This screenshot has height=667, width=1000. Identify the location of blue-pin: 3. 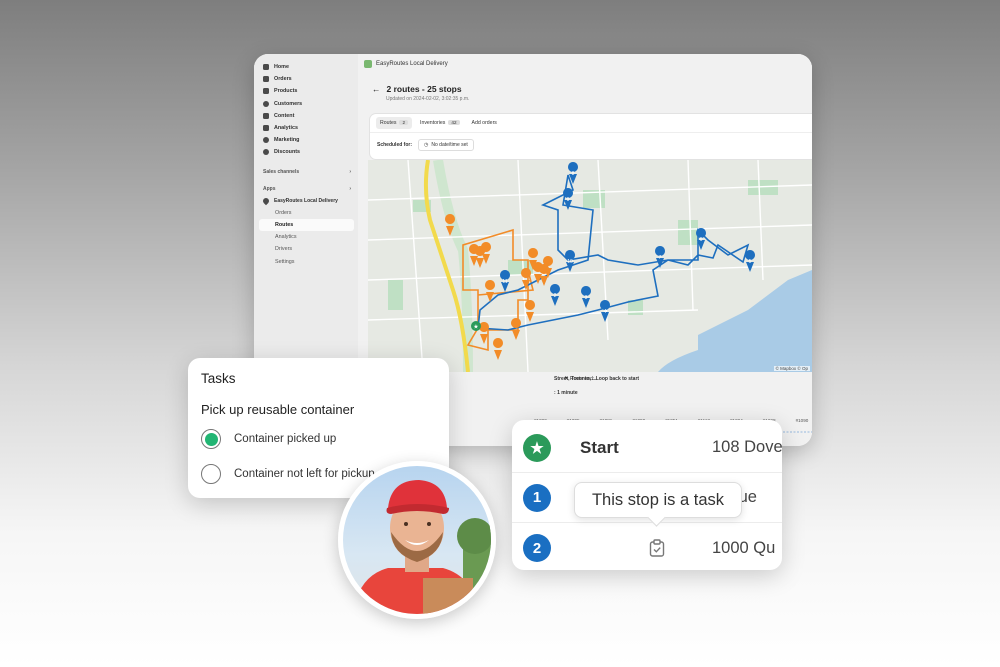
(586, 297).